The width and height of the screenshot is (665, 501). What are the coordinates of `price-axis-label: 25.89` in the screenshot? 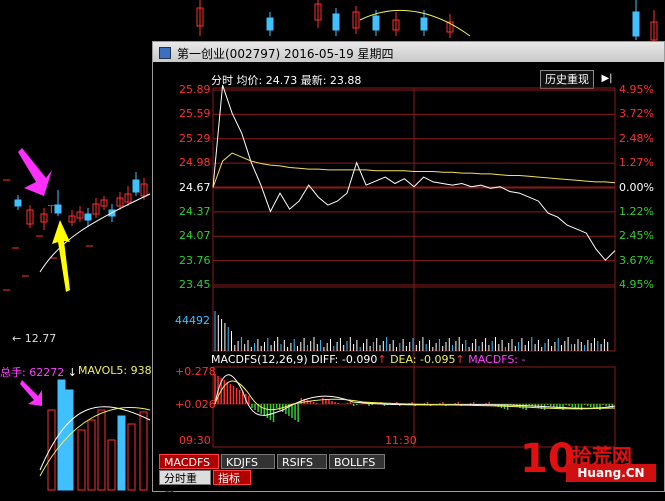 It's located at (195, 89).